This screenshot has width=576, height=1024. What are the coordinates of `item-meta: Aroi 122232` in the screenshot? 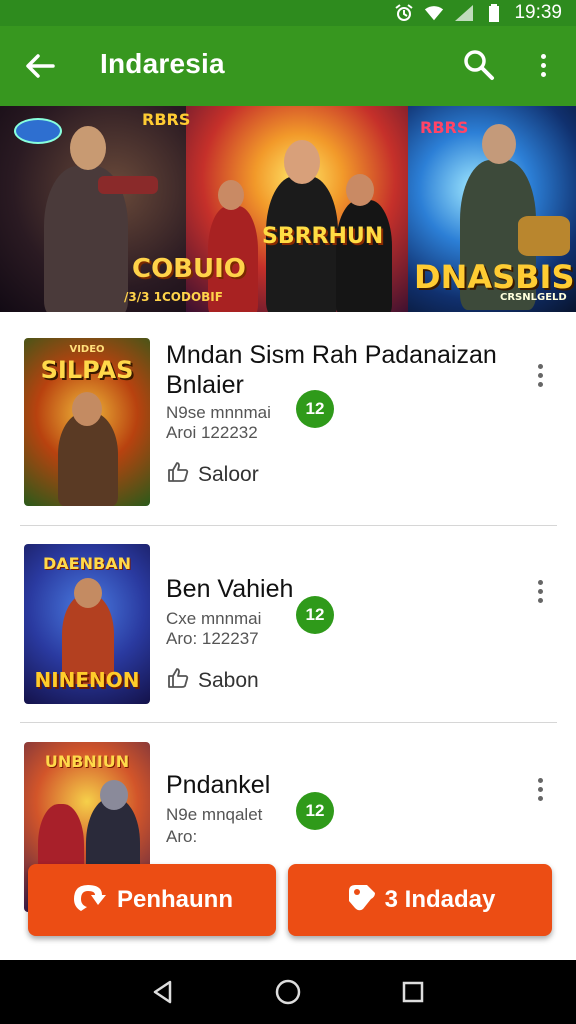 It's located at (212, 432).